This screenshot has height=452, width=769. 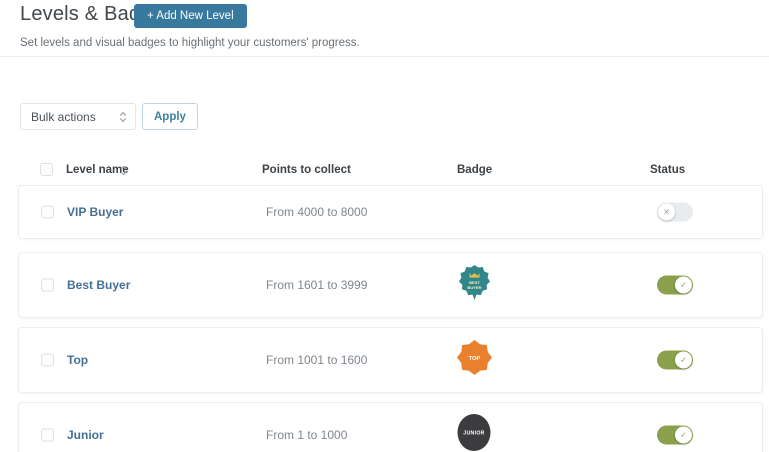 What do you see at coordinates (317, 285) in the screenshot?
I see `points-range: From 1601 to 3999` at bounding box center [317, 285].